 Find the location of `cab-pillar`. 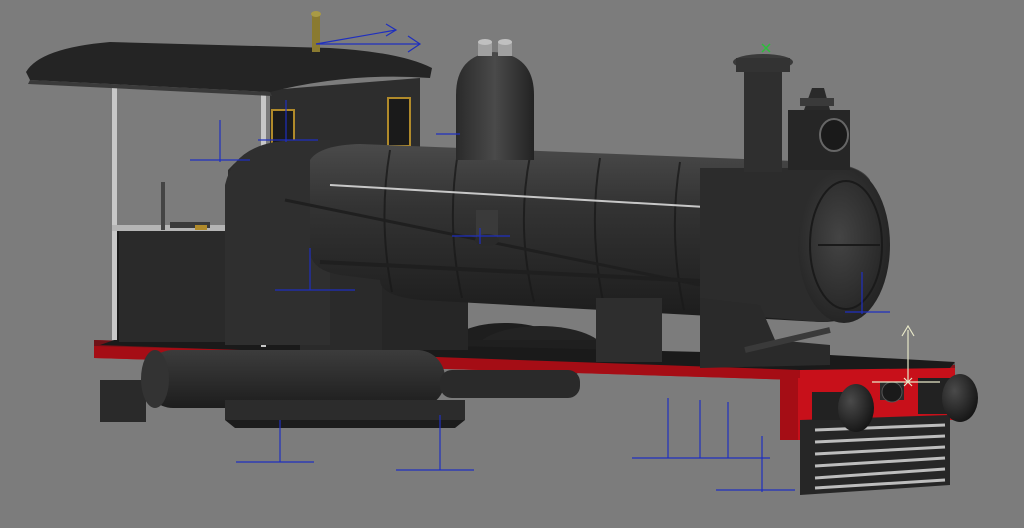

cab-pillar is located at coordinates (114, 212).